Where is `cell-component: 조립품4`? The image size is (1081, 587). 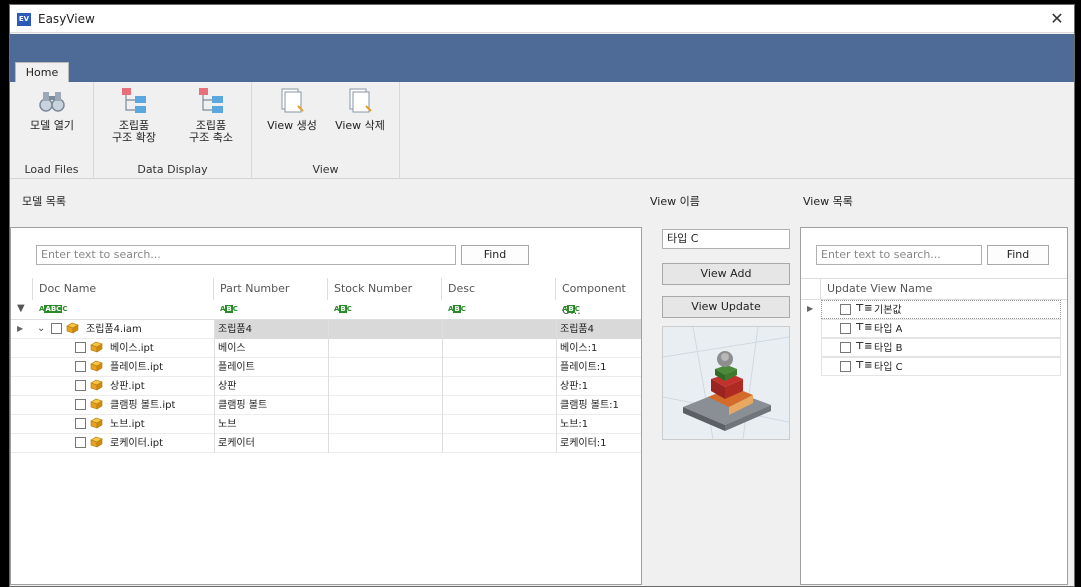 cell-component: 조립품4 is located at coordinates (598, 329).